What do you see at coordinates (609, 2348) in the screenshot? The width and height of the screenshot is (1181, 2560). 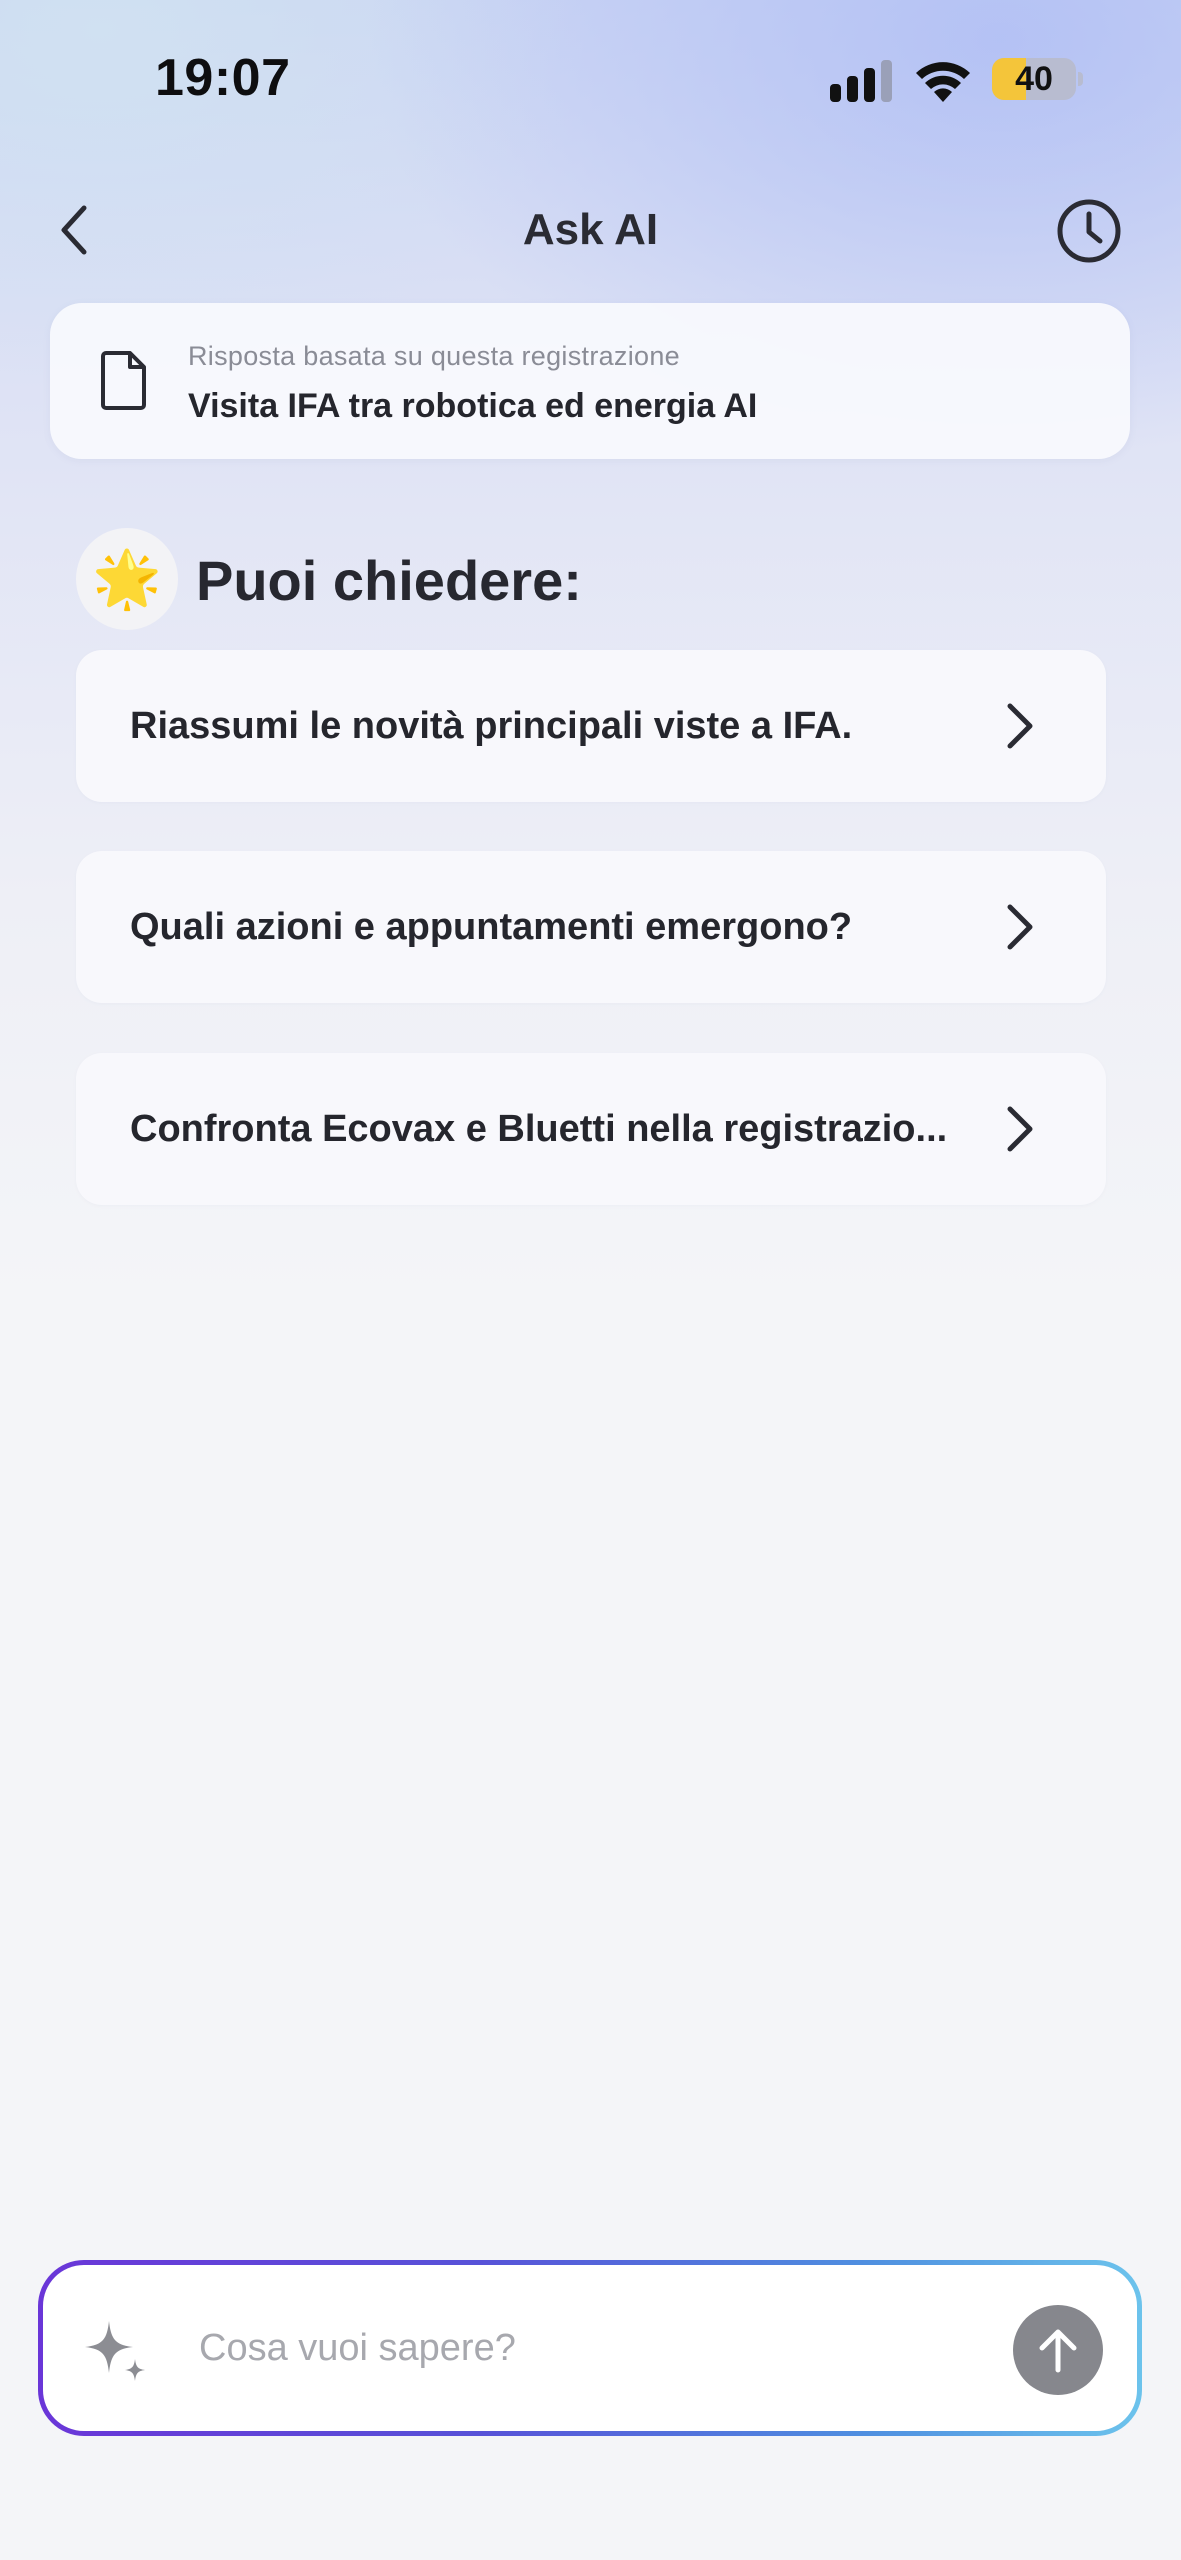 I see `ask-input` at bounding box center [609, 2348].